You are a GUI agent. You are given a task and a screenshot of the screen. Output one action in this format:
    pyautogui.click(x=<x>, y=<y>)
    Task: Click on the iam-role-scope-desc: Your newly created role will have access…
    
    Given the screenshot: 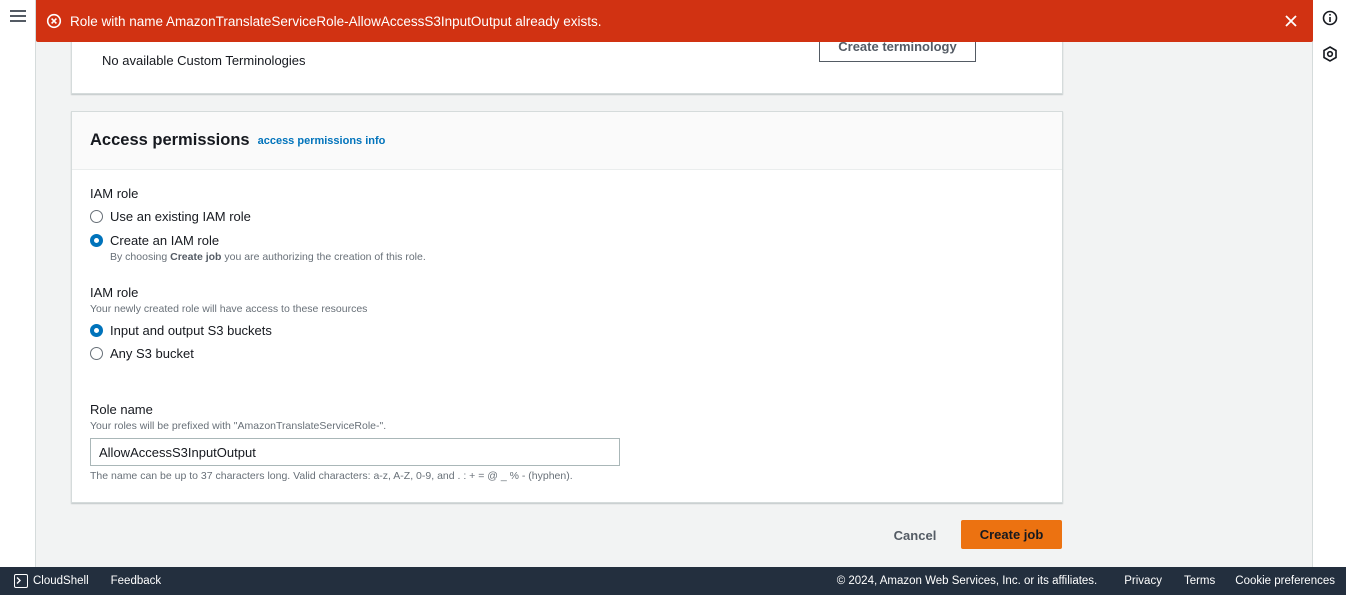 What is the action you would take?
    pyautogui.click(x=229, y=309)
    